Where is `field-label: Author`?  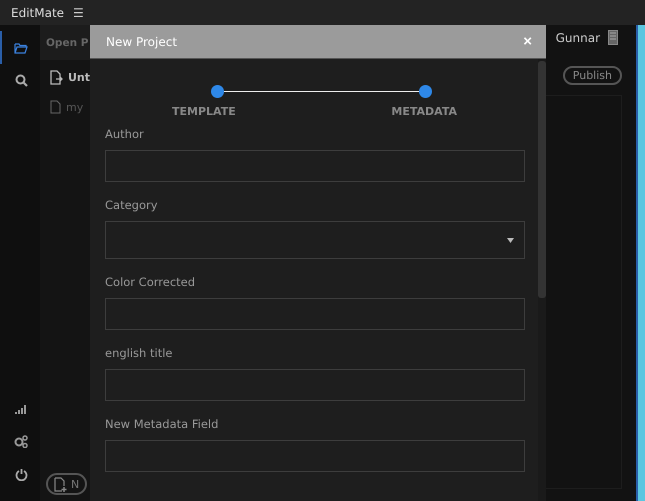
field-label: Author is located at coordinates (125, 134).